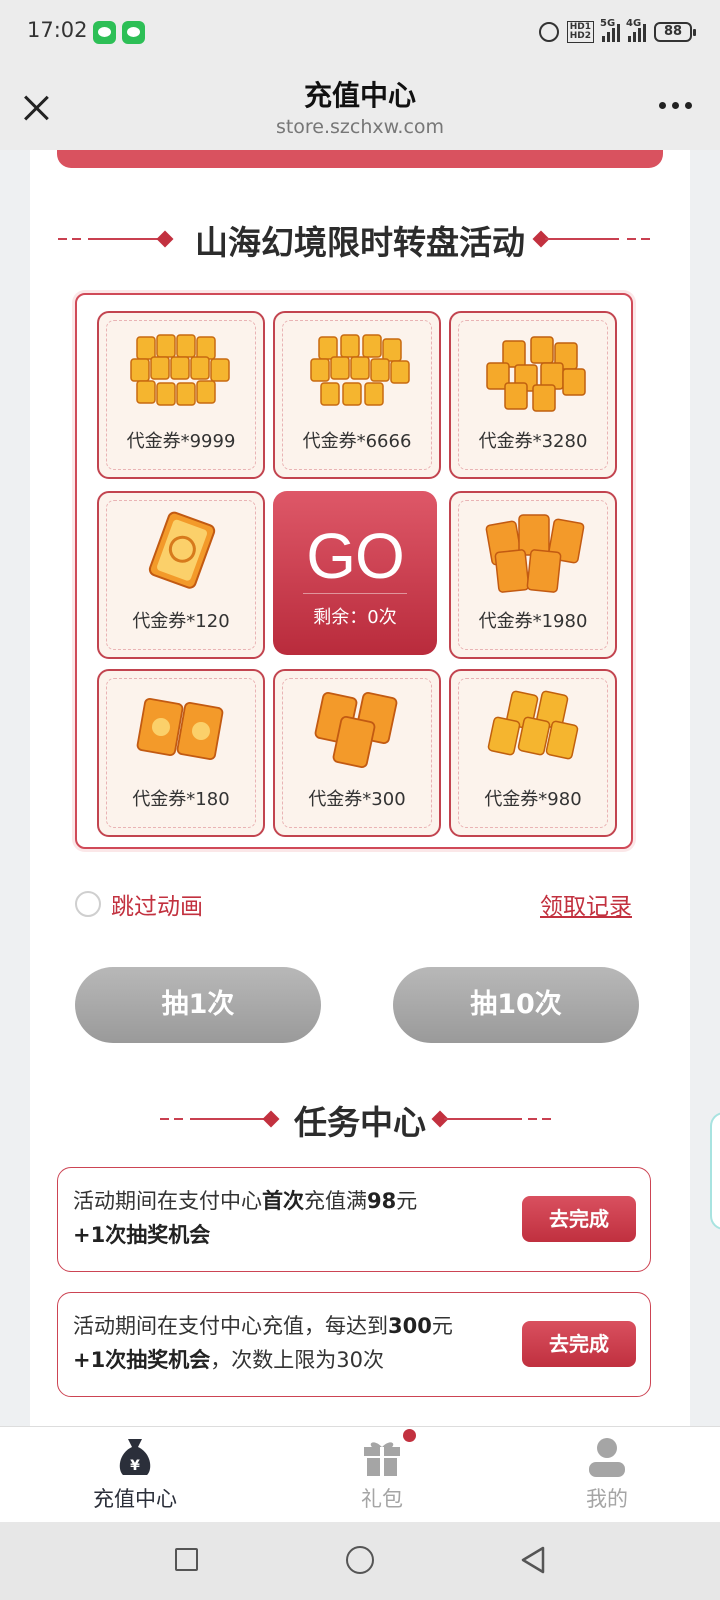 Image resolution: width=720 pixels, height=1600 pixels. I want to click on hd-icon: HD1 HD2, so click(580, 32).